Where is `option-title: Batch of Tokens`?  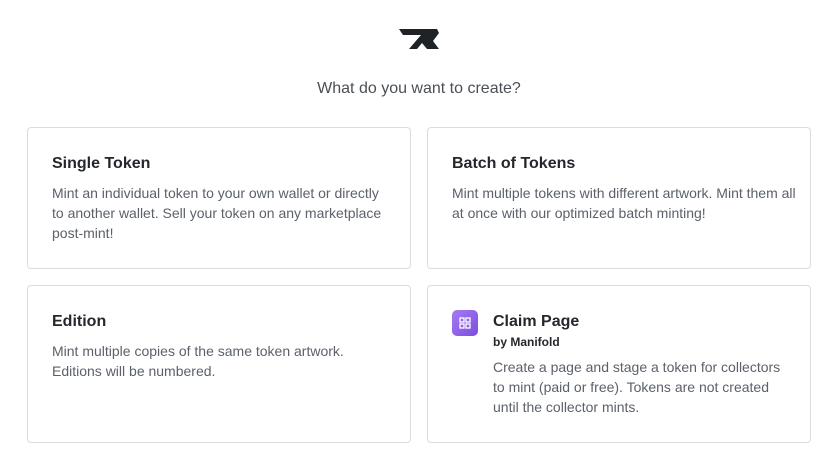 option-title: Batch of Tokens is located at coordinates (514, 163).